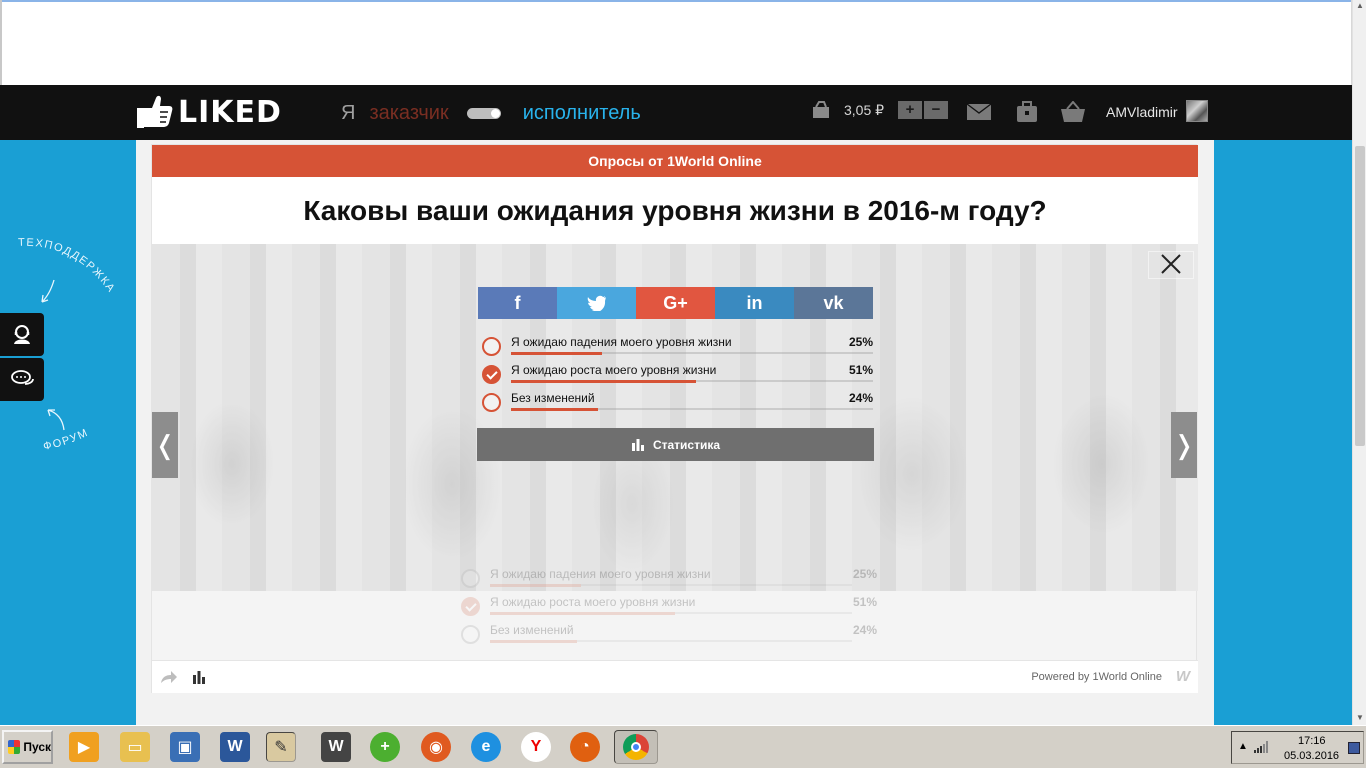 This screenshot has height=768, width=1366. Describe the element at coordinates (491, 374) in the screenshot. I see `option-radio-checked` at that location.